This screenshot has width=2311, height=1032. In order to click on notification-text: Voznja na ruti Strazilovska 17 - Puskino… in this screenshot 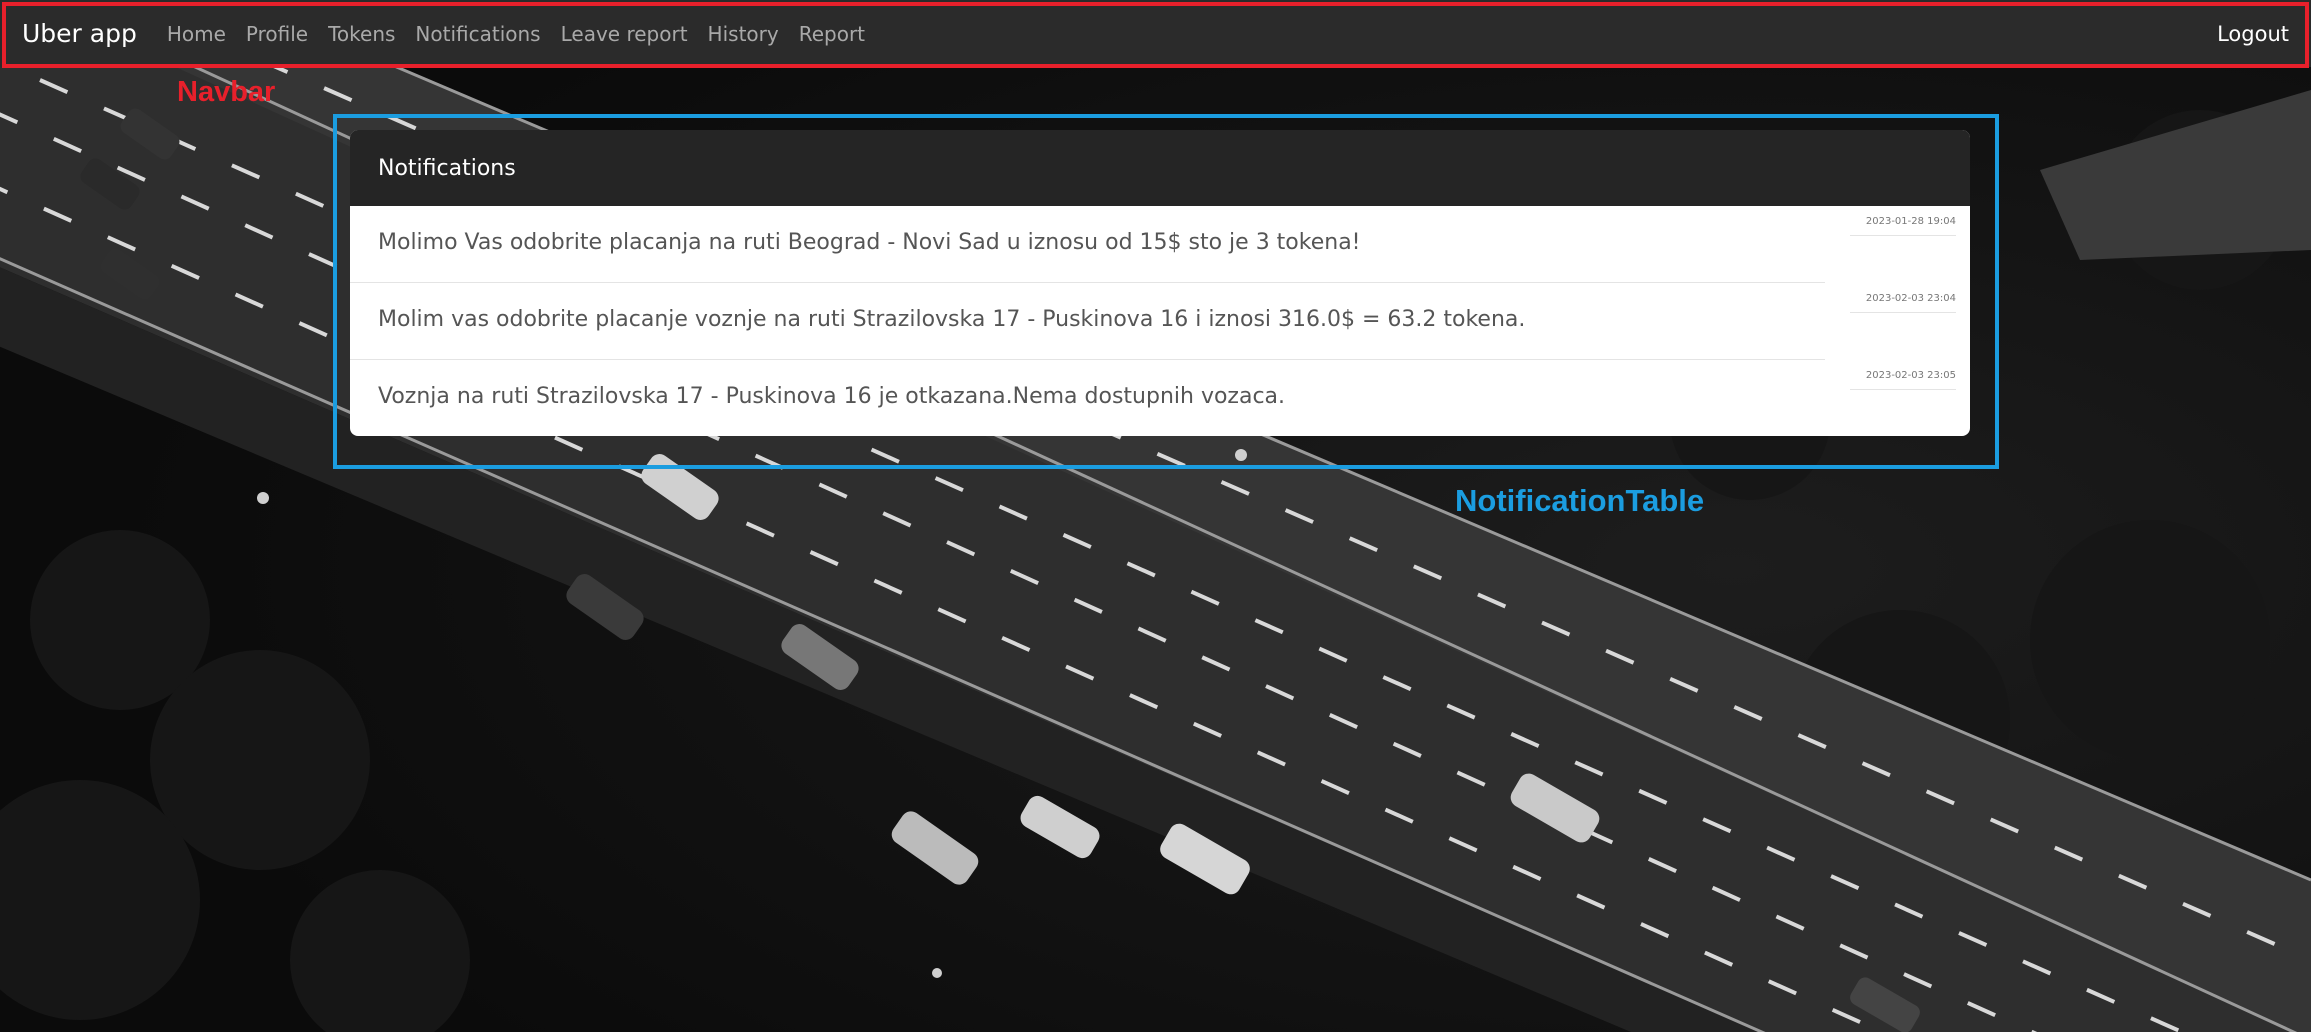, I will do `click(832, 396)`.